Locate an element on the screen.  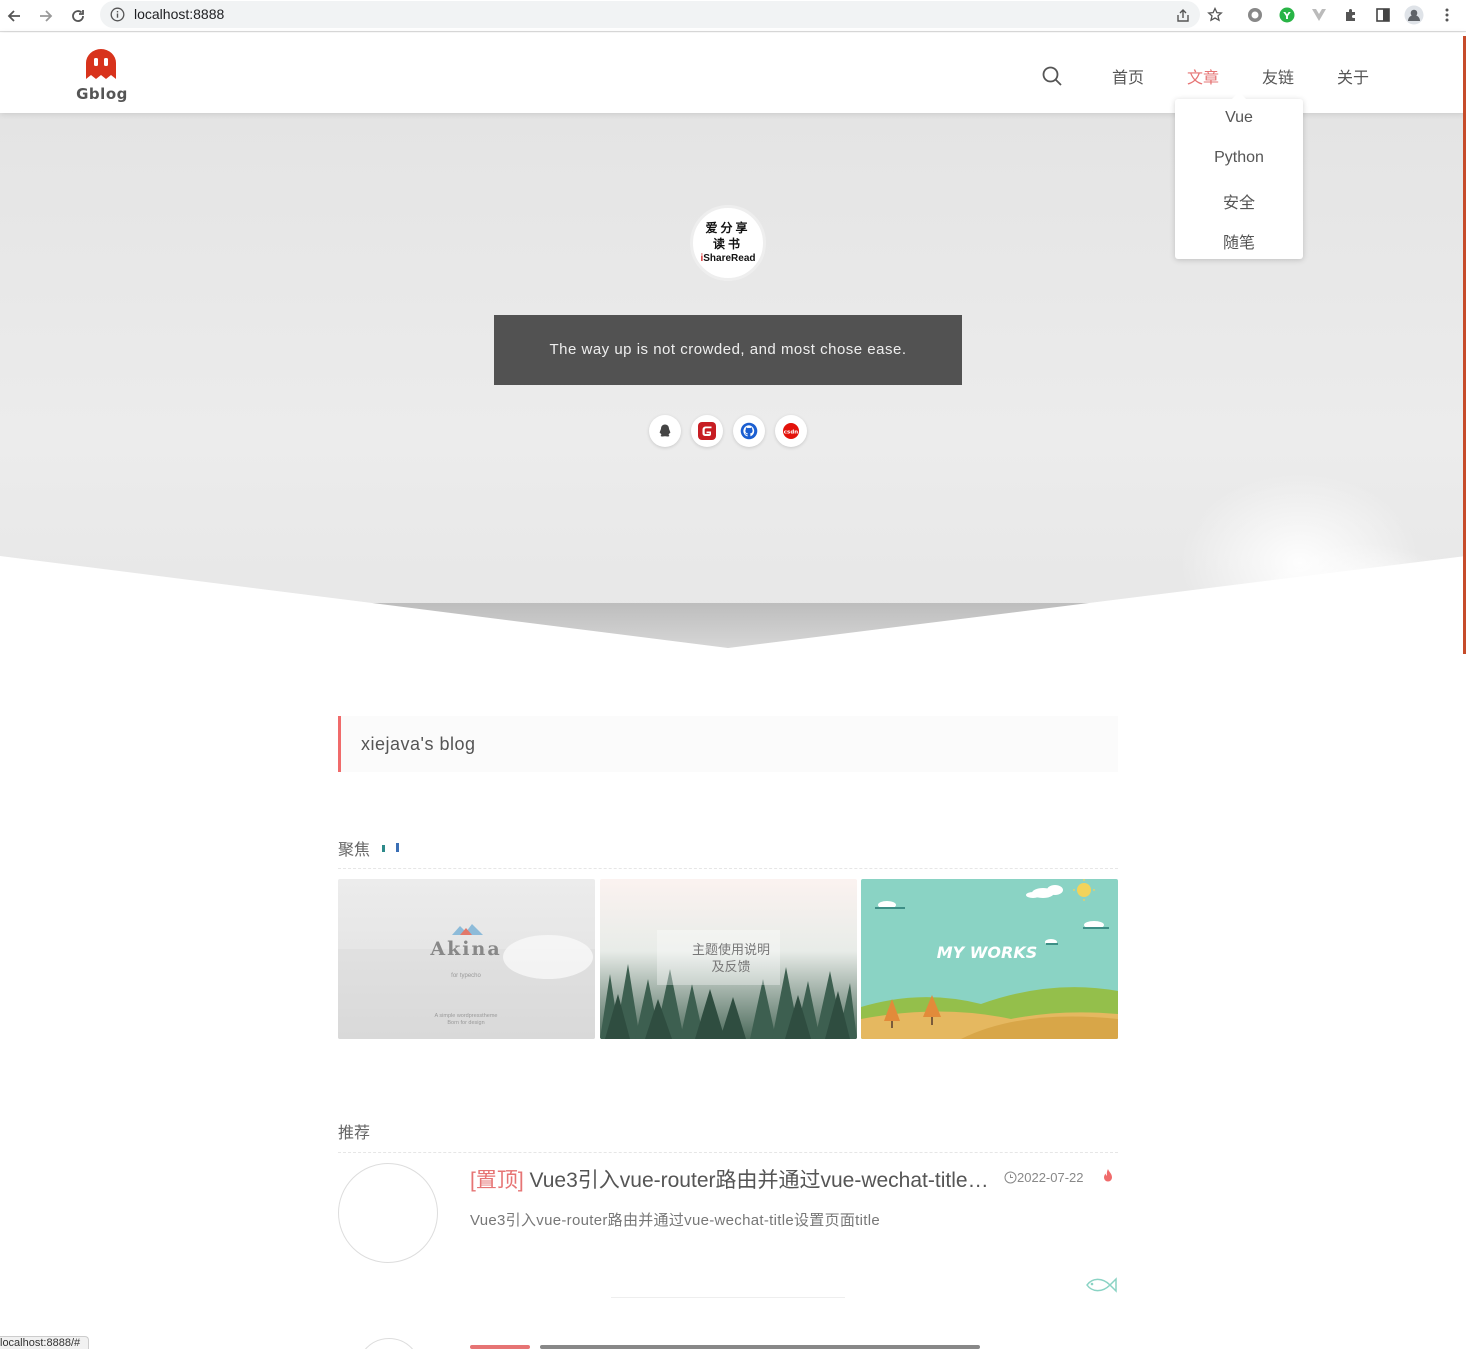
dropdown-item-security: 安全 is located at coordinates (1239, 201).